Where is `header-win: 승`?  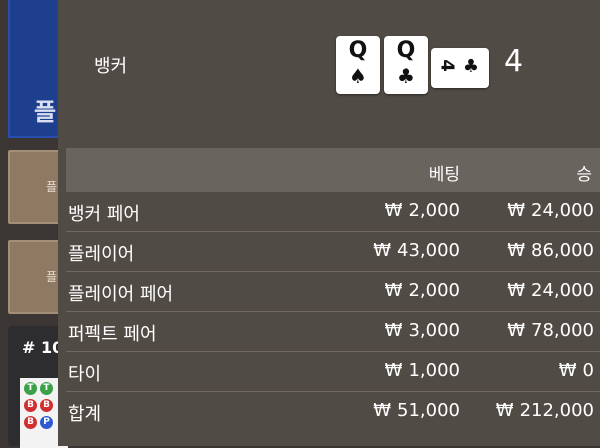 header-win: 승 is located at coordinates (584, 175).